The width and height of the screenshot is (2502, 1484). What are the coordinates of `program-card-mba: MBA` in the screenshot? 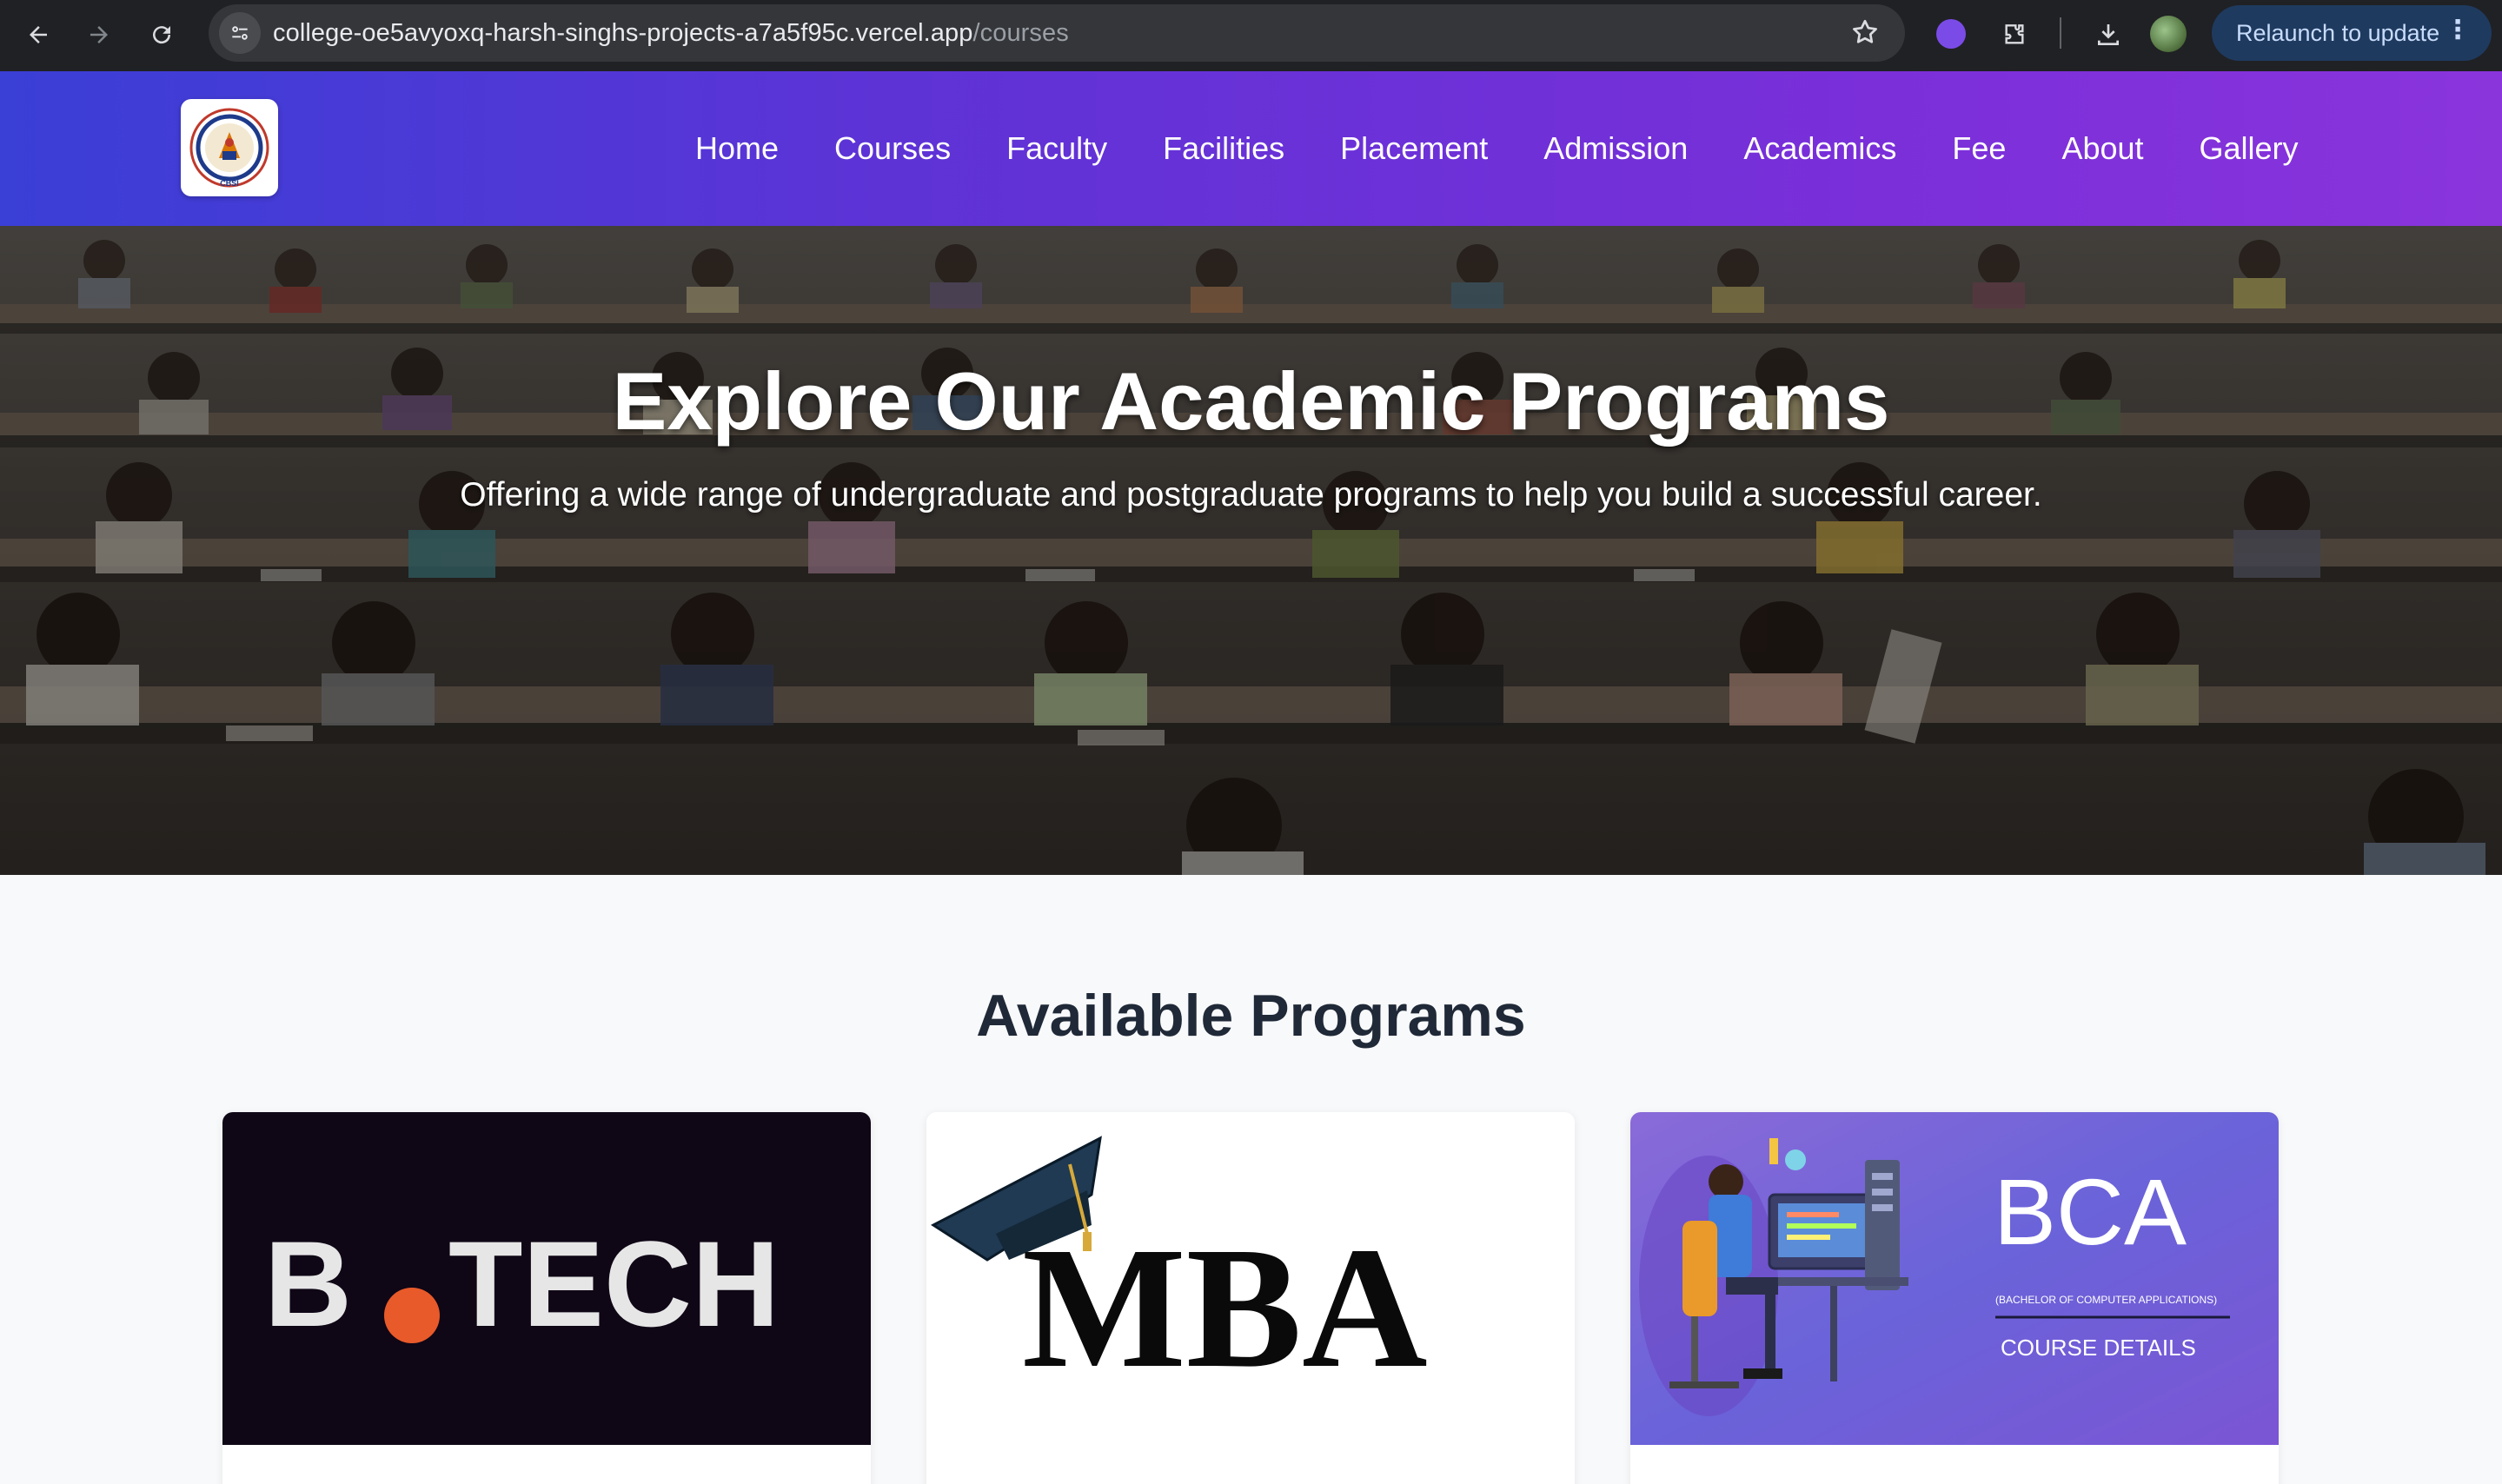 It's located at (1250, 1298).